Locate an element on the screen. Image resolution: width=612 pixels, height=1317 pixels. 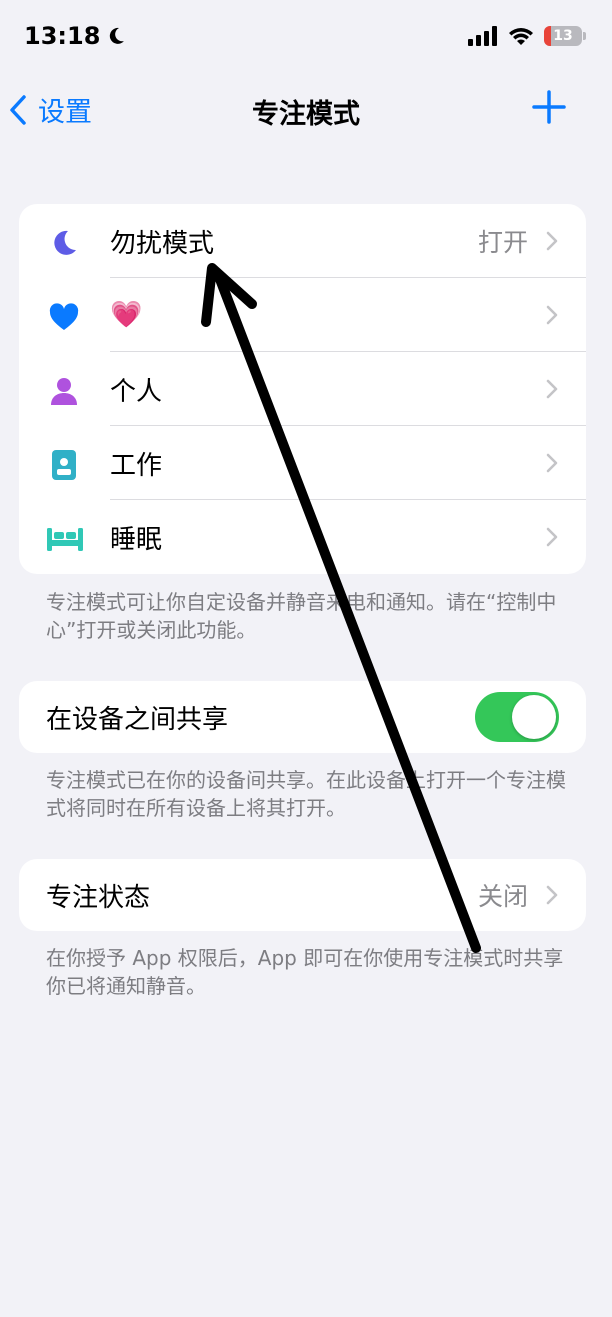
person-icon is located at coordinates (64, 391).